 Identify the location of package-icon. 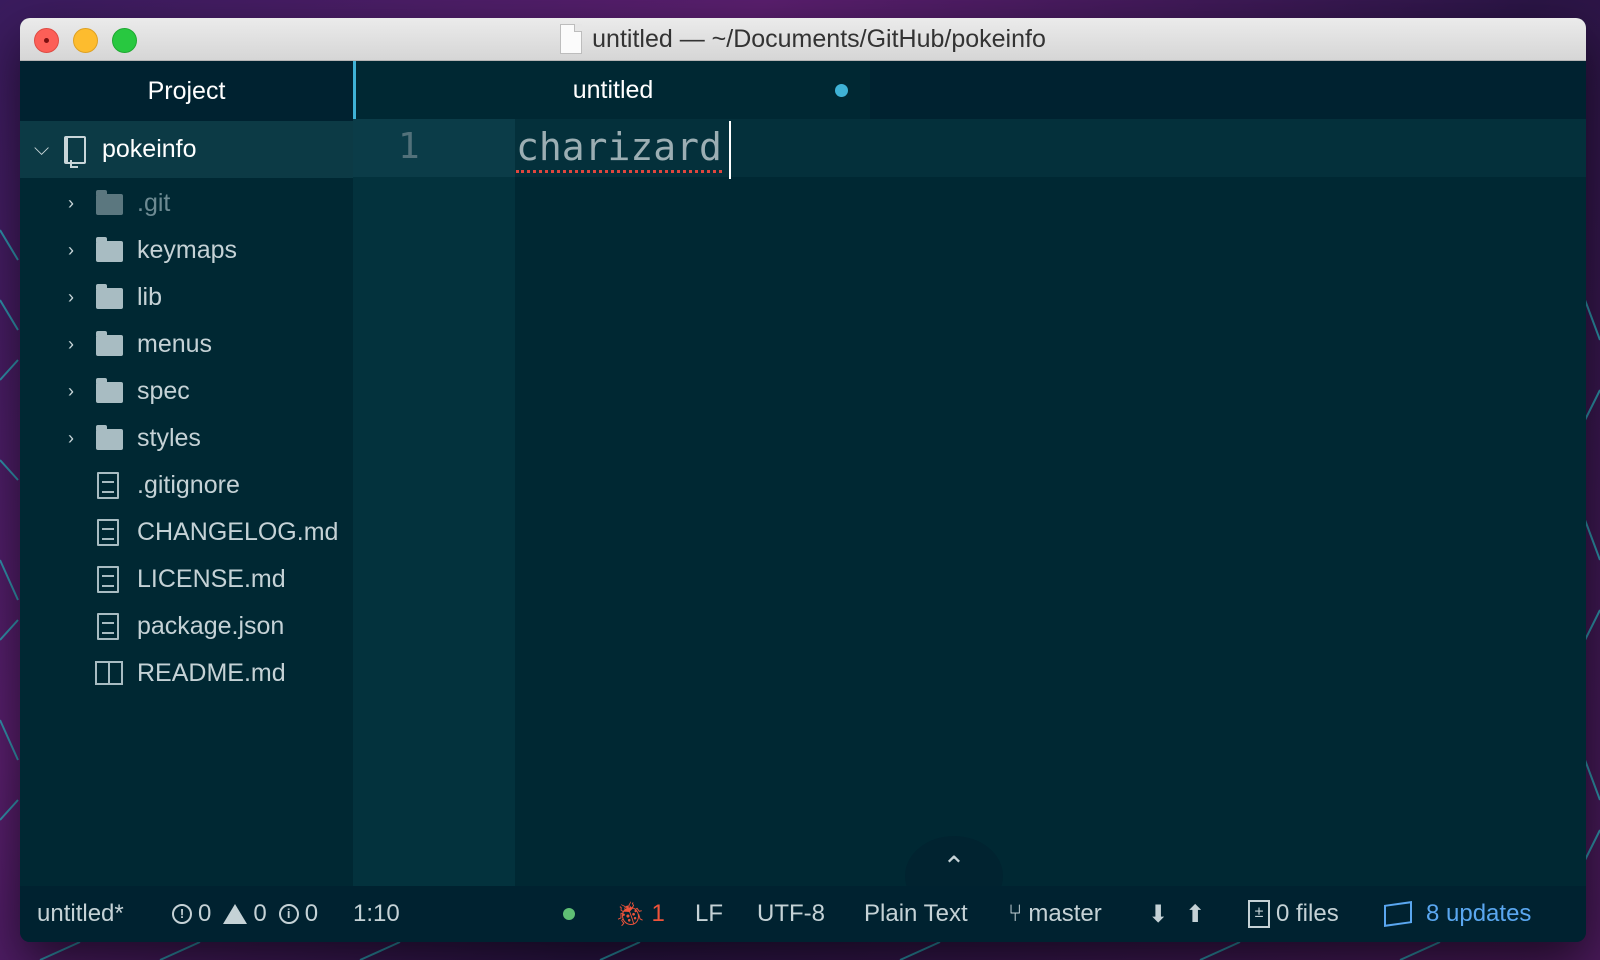
(1398, 914).